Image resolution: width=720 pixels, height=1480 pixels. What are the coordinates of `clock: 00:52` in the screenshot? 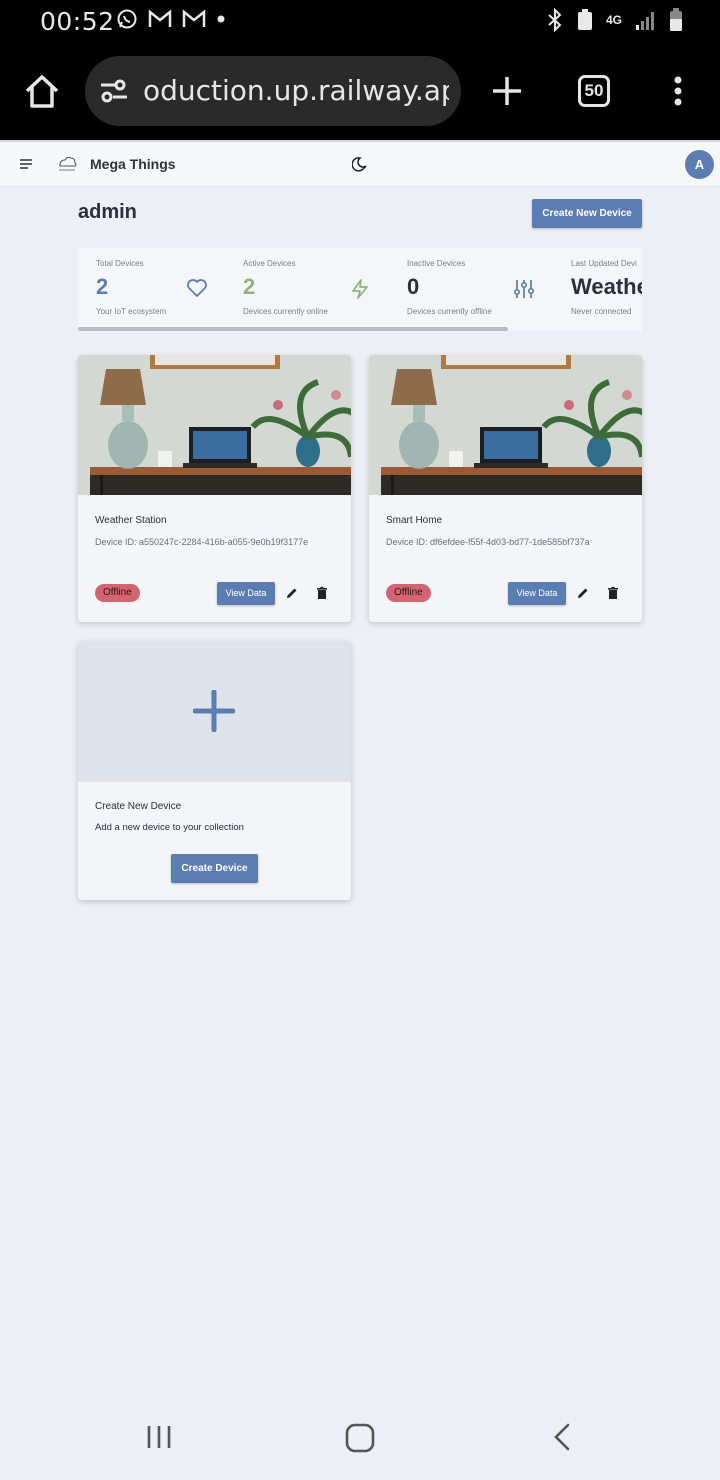 It's located at (77, 21).